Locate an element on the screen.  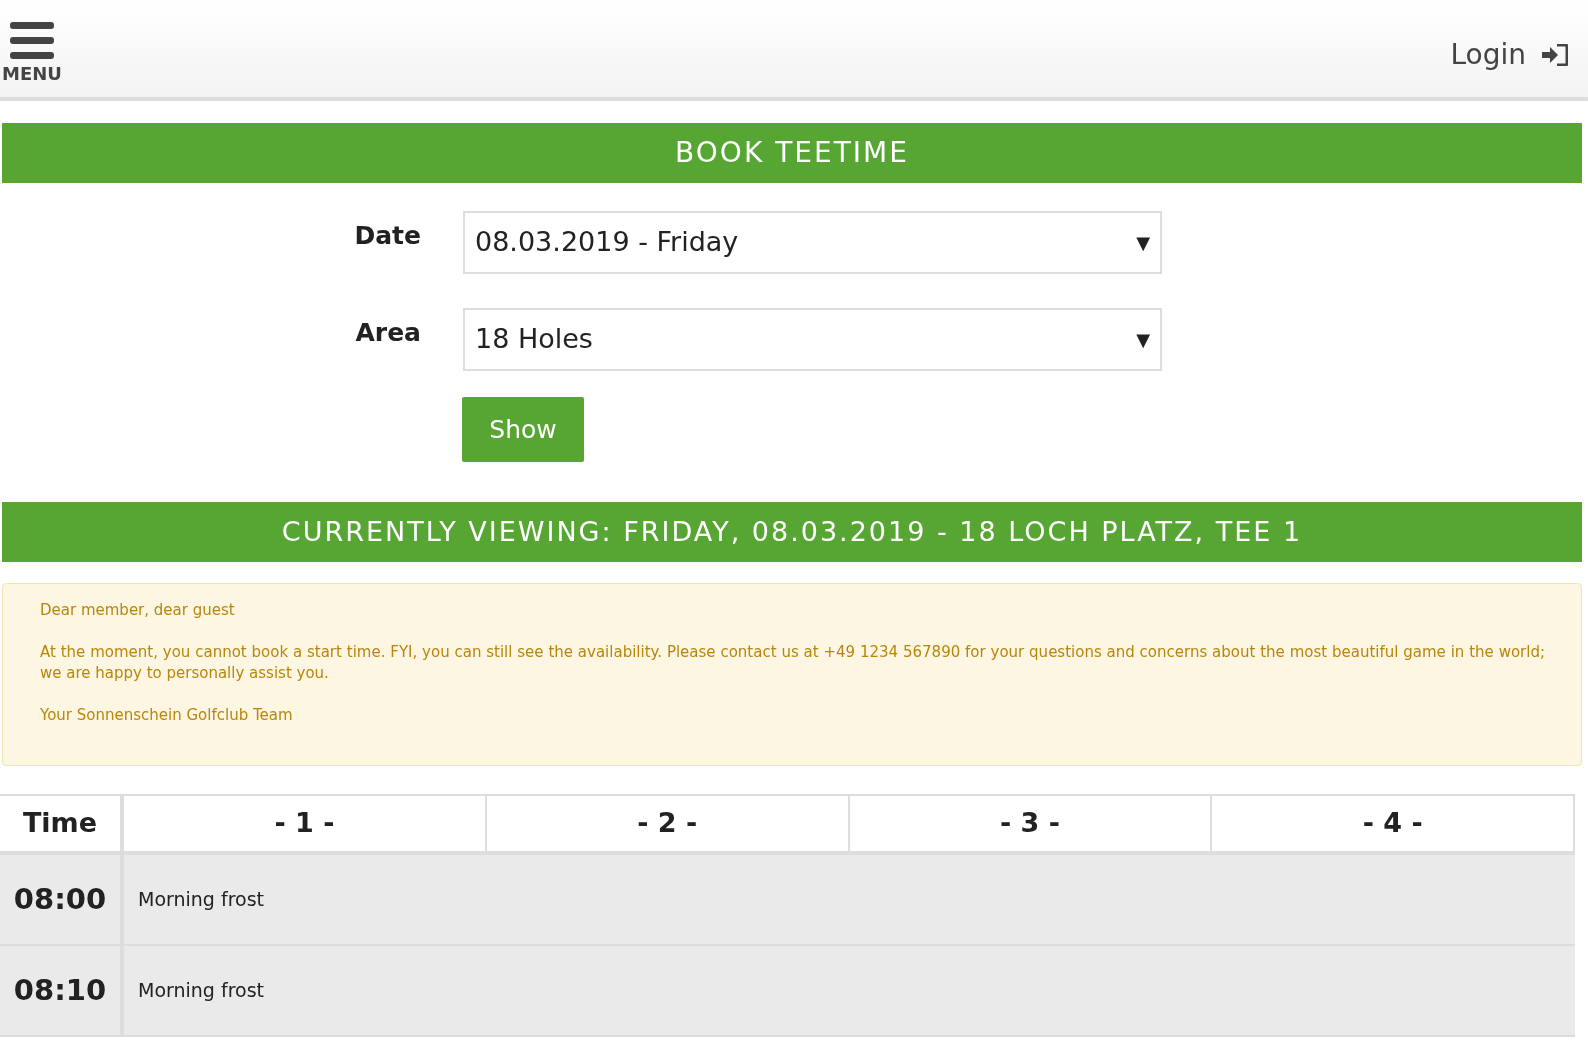
column-header: - 1 - is located at coordinates (305, 823).